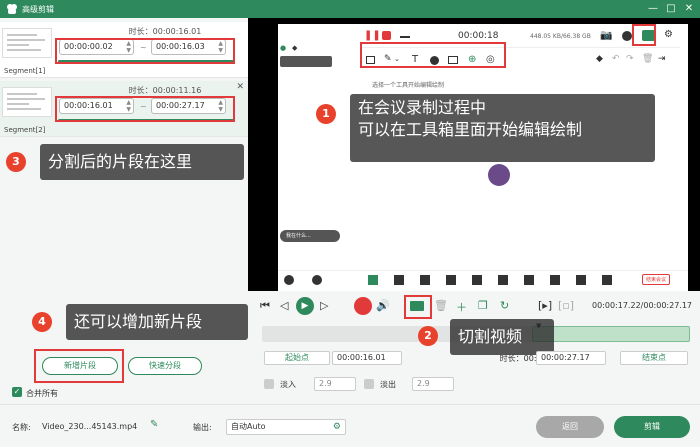  Describe the element at coordinates (21, 427) in the screenshot. I see `name-label: 名称:` at that location.